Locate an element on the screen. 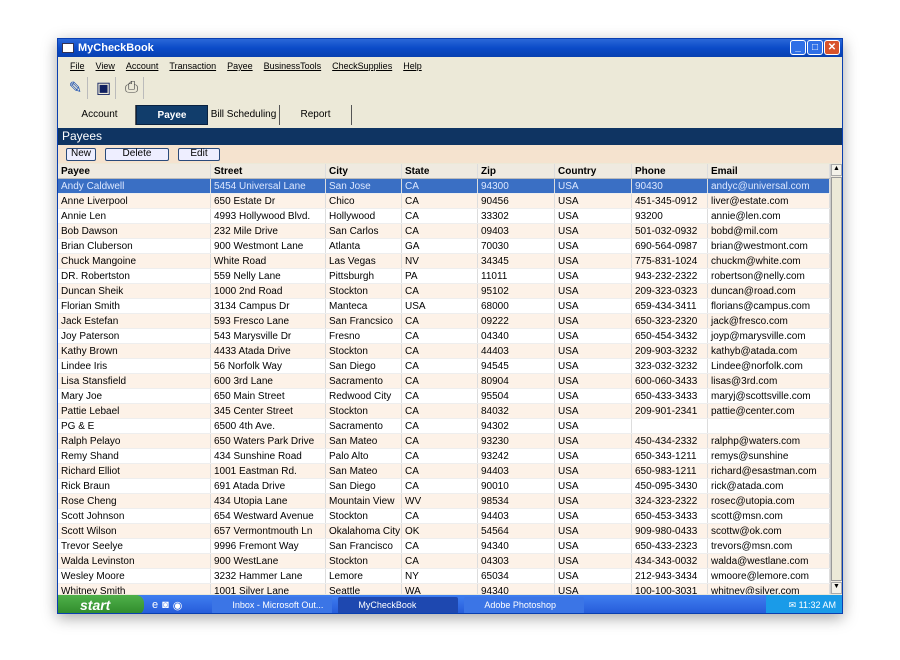 This screenshot has width=900, height=660. cell-street: 657 Vermontmouth Ln is located at coordinates (268, 531).